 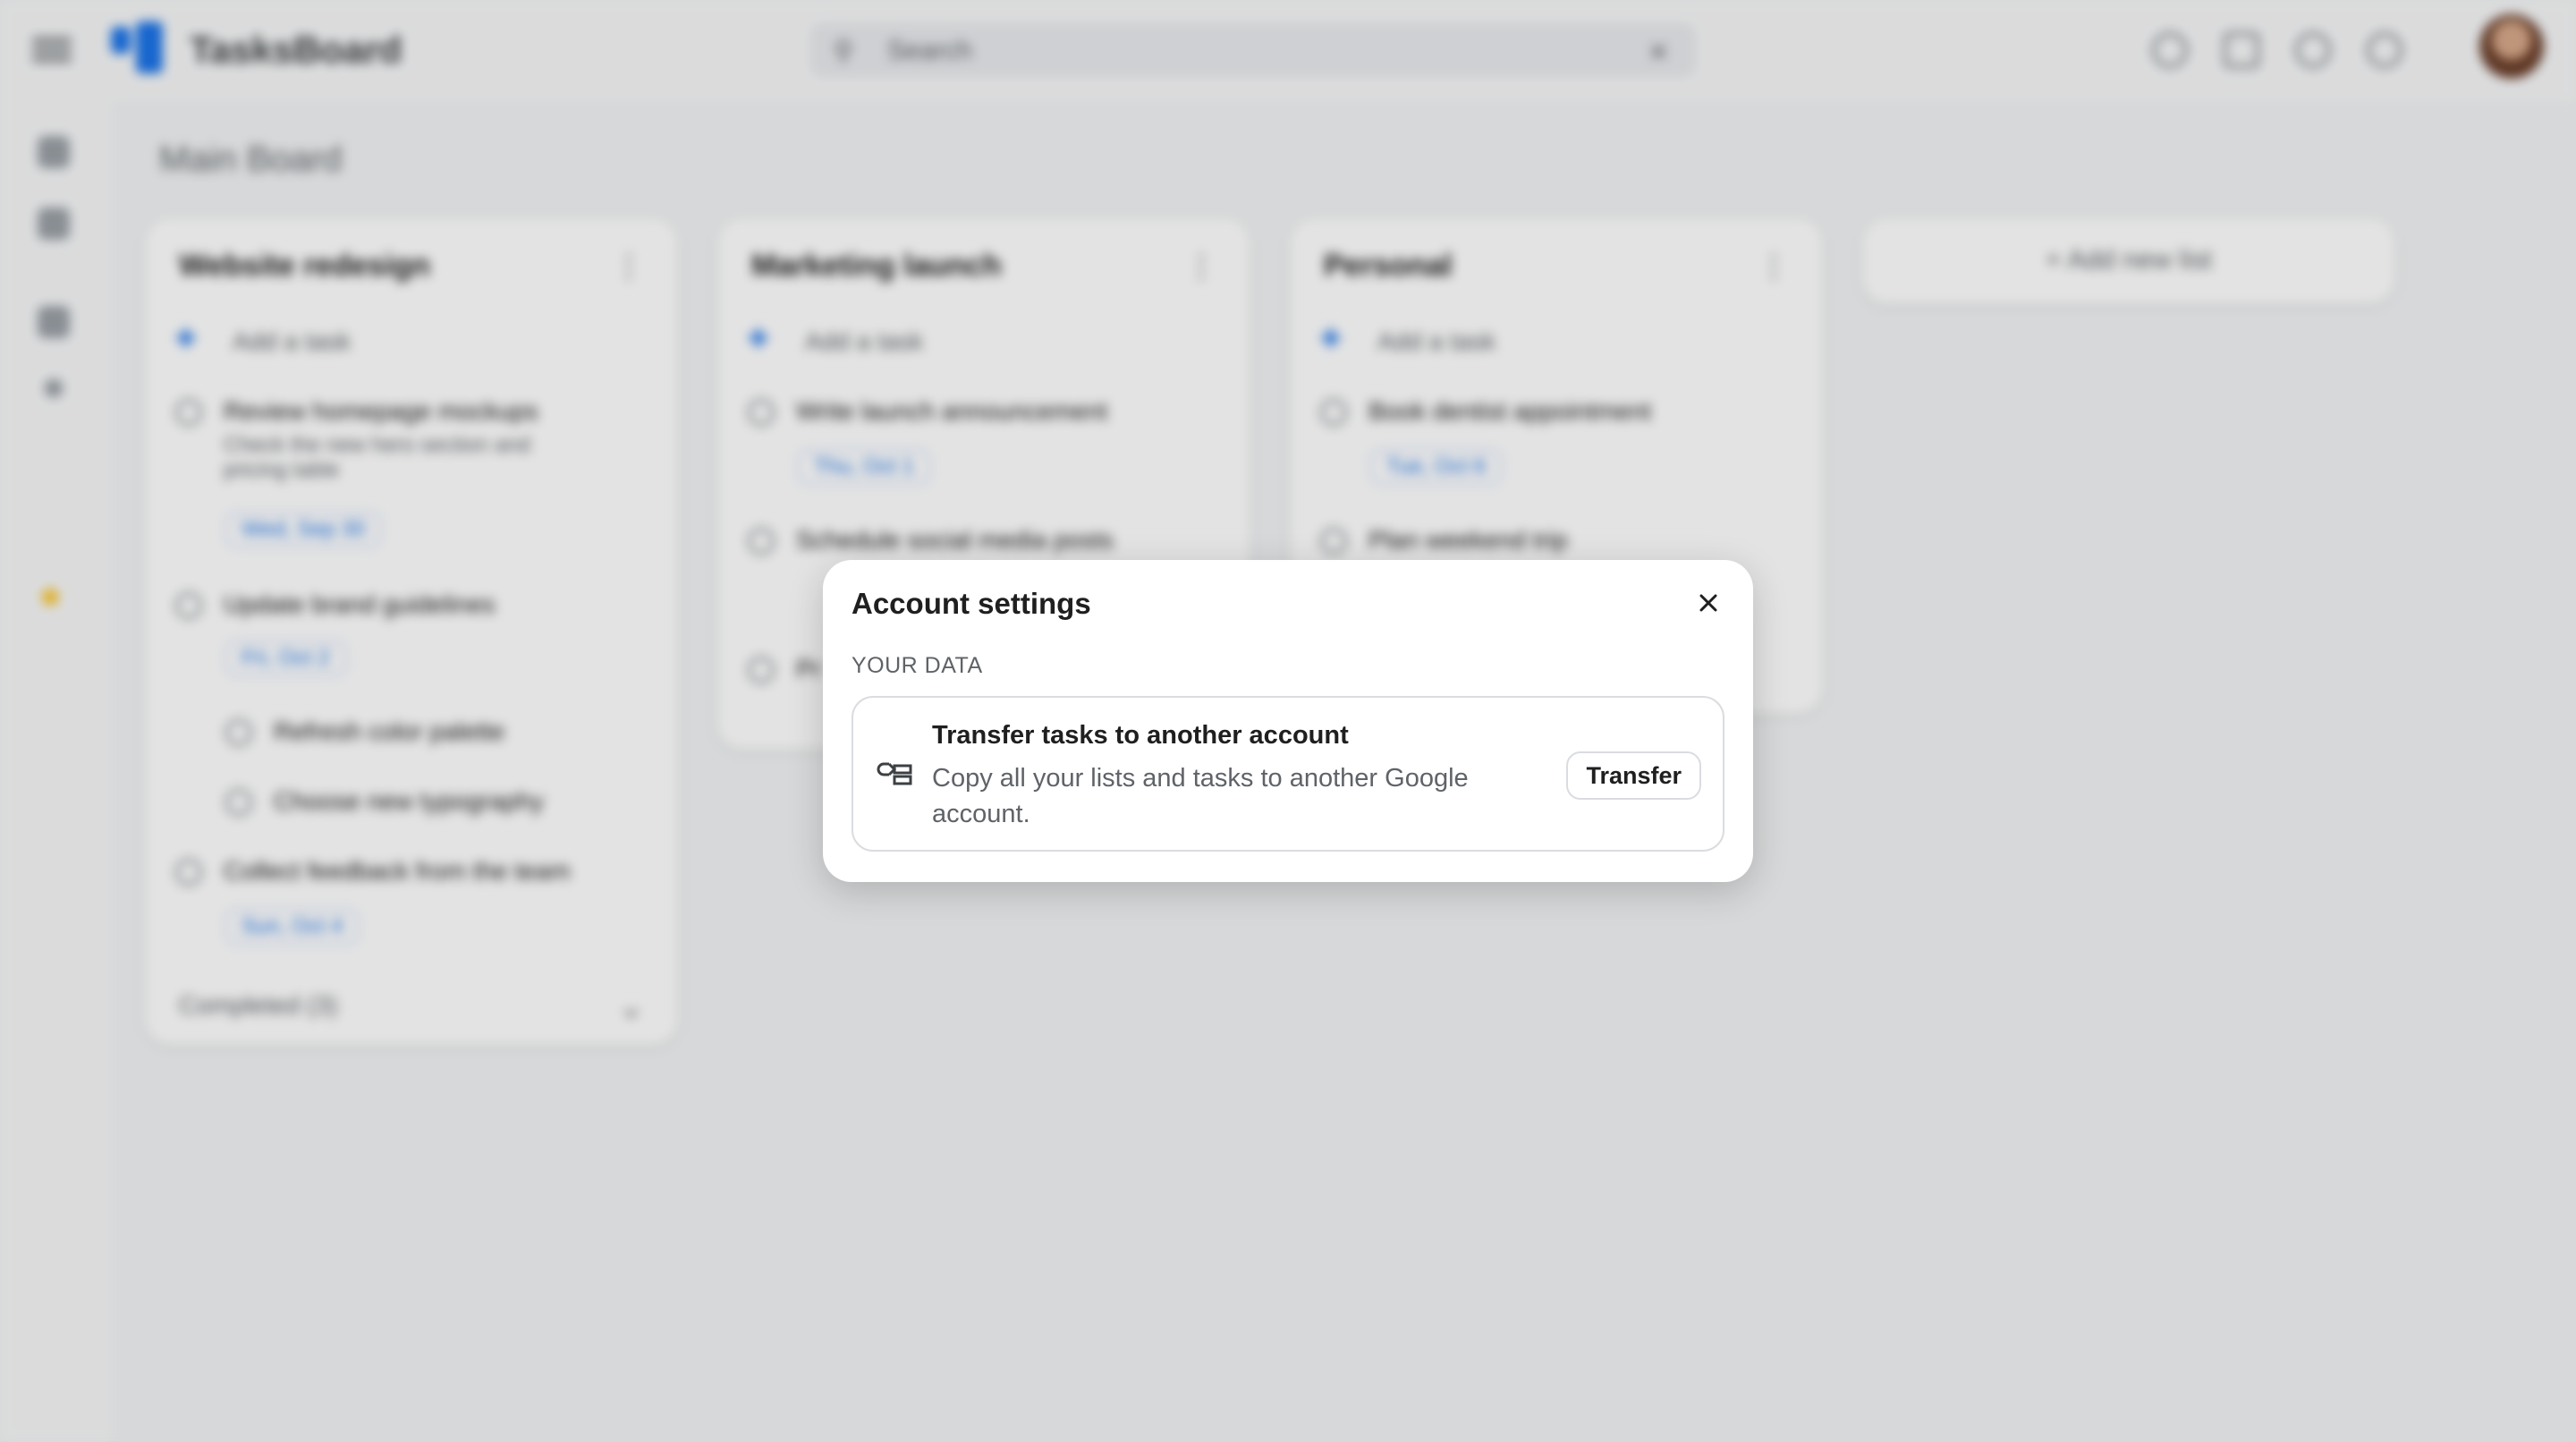 I want to click on section-label: YOUR DATA, so click(x=917, y=665).